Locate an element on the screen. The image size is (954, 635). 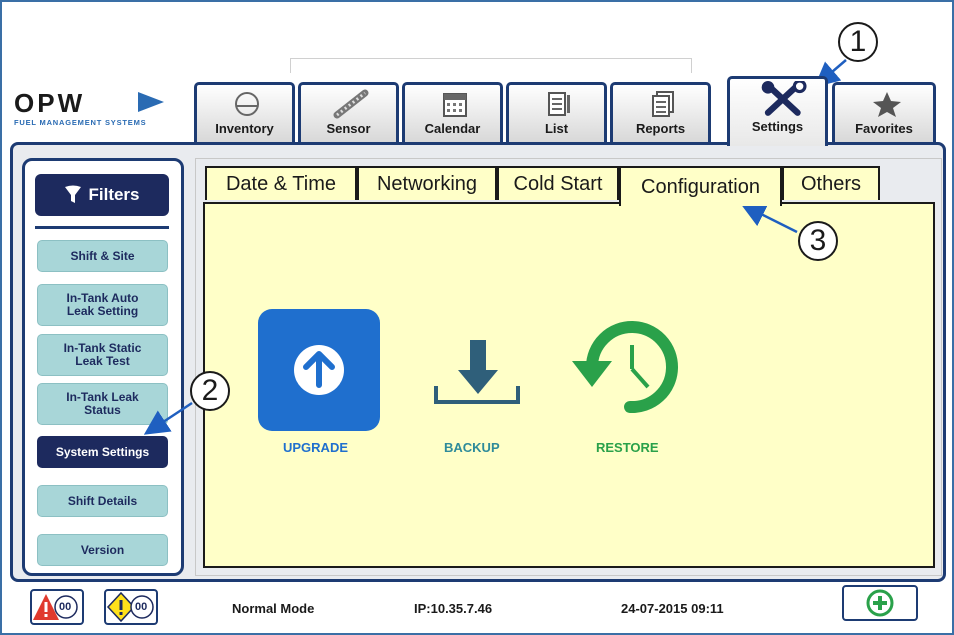
callout-2: 2 is located at coordinates (210, 391).